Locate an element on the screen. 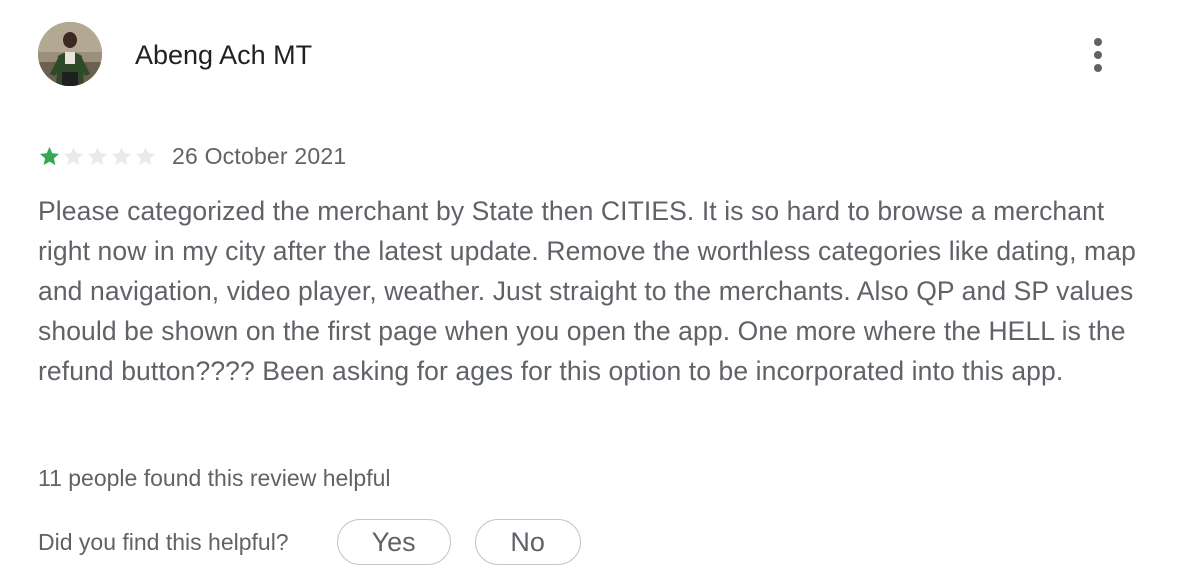  rating-row: 26 October 2021 is located at coordinates (192, 156).